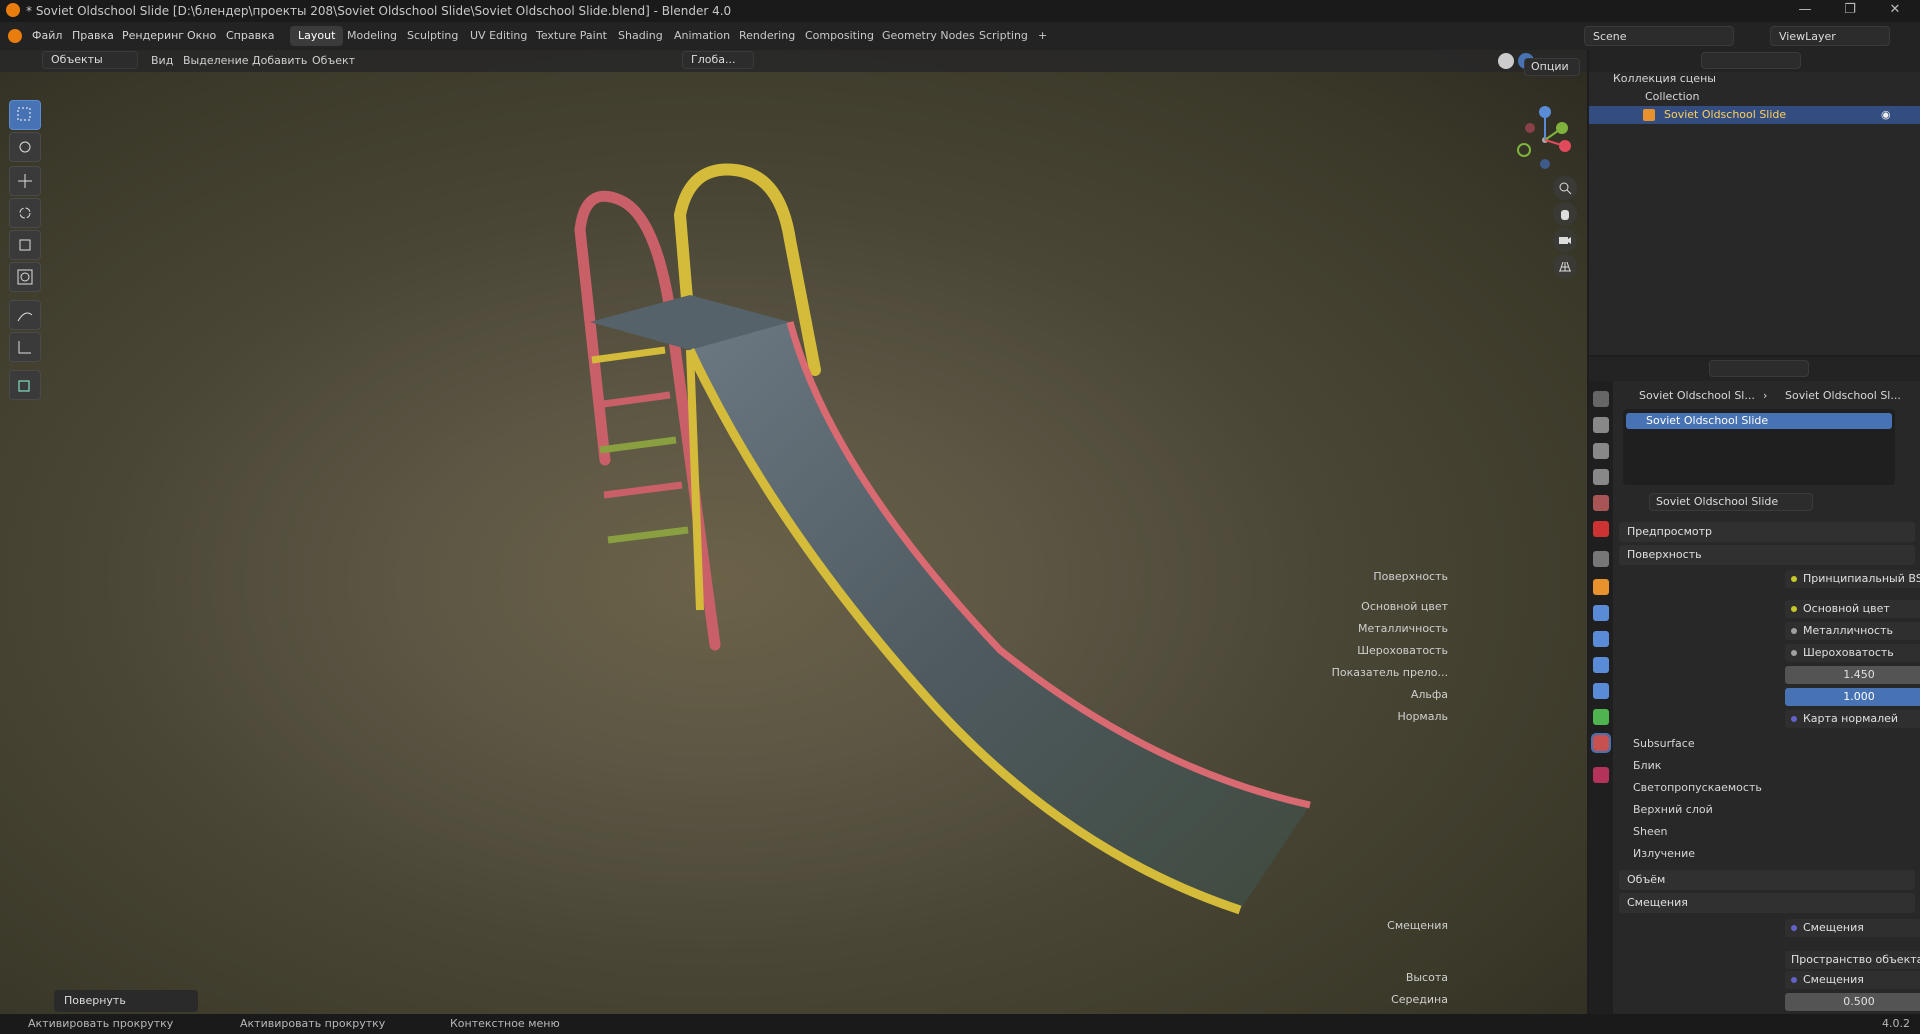 The height and width of the screenshot is (1034, 1920). Describe the element at coordinates (15, 36) in the screenshot. I see `blender-menu-icon` at that location.